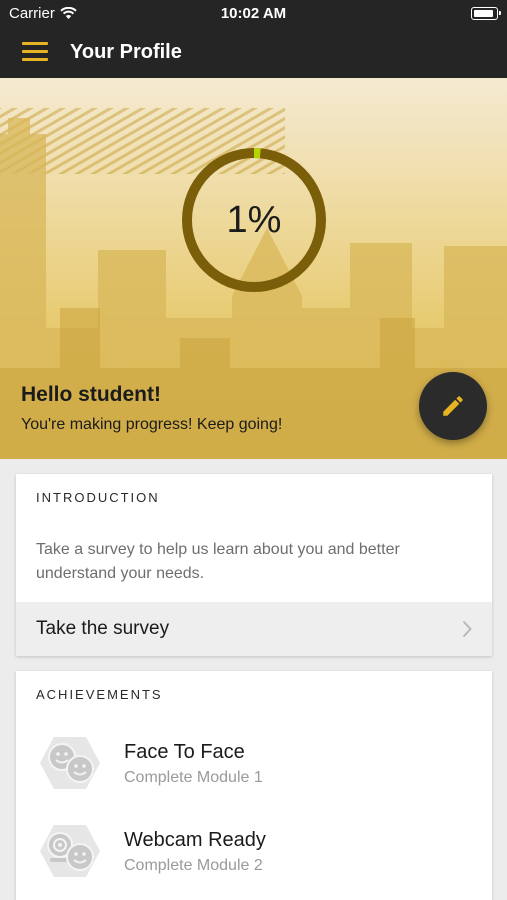 Image resolution: width=507 pixels, height=900 pixels. I want to click on take-survey-button: Take the survey, so click(254, 629).